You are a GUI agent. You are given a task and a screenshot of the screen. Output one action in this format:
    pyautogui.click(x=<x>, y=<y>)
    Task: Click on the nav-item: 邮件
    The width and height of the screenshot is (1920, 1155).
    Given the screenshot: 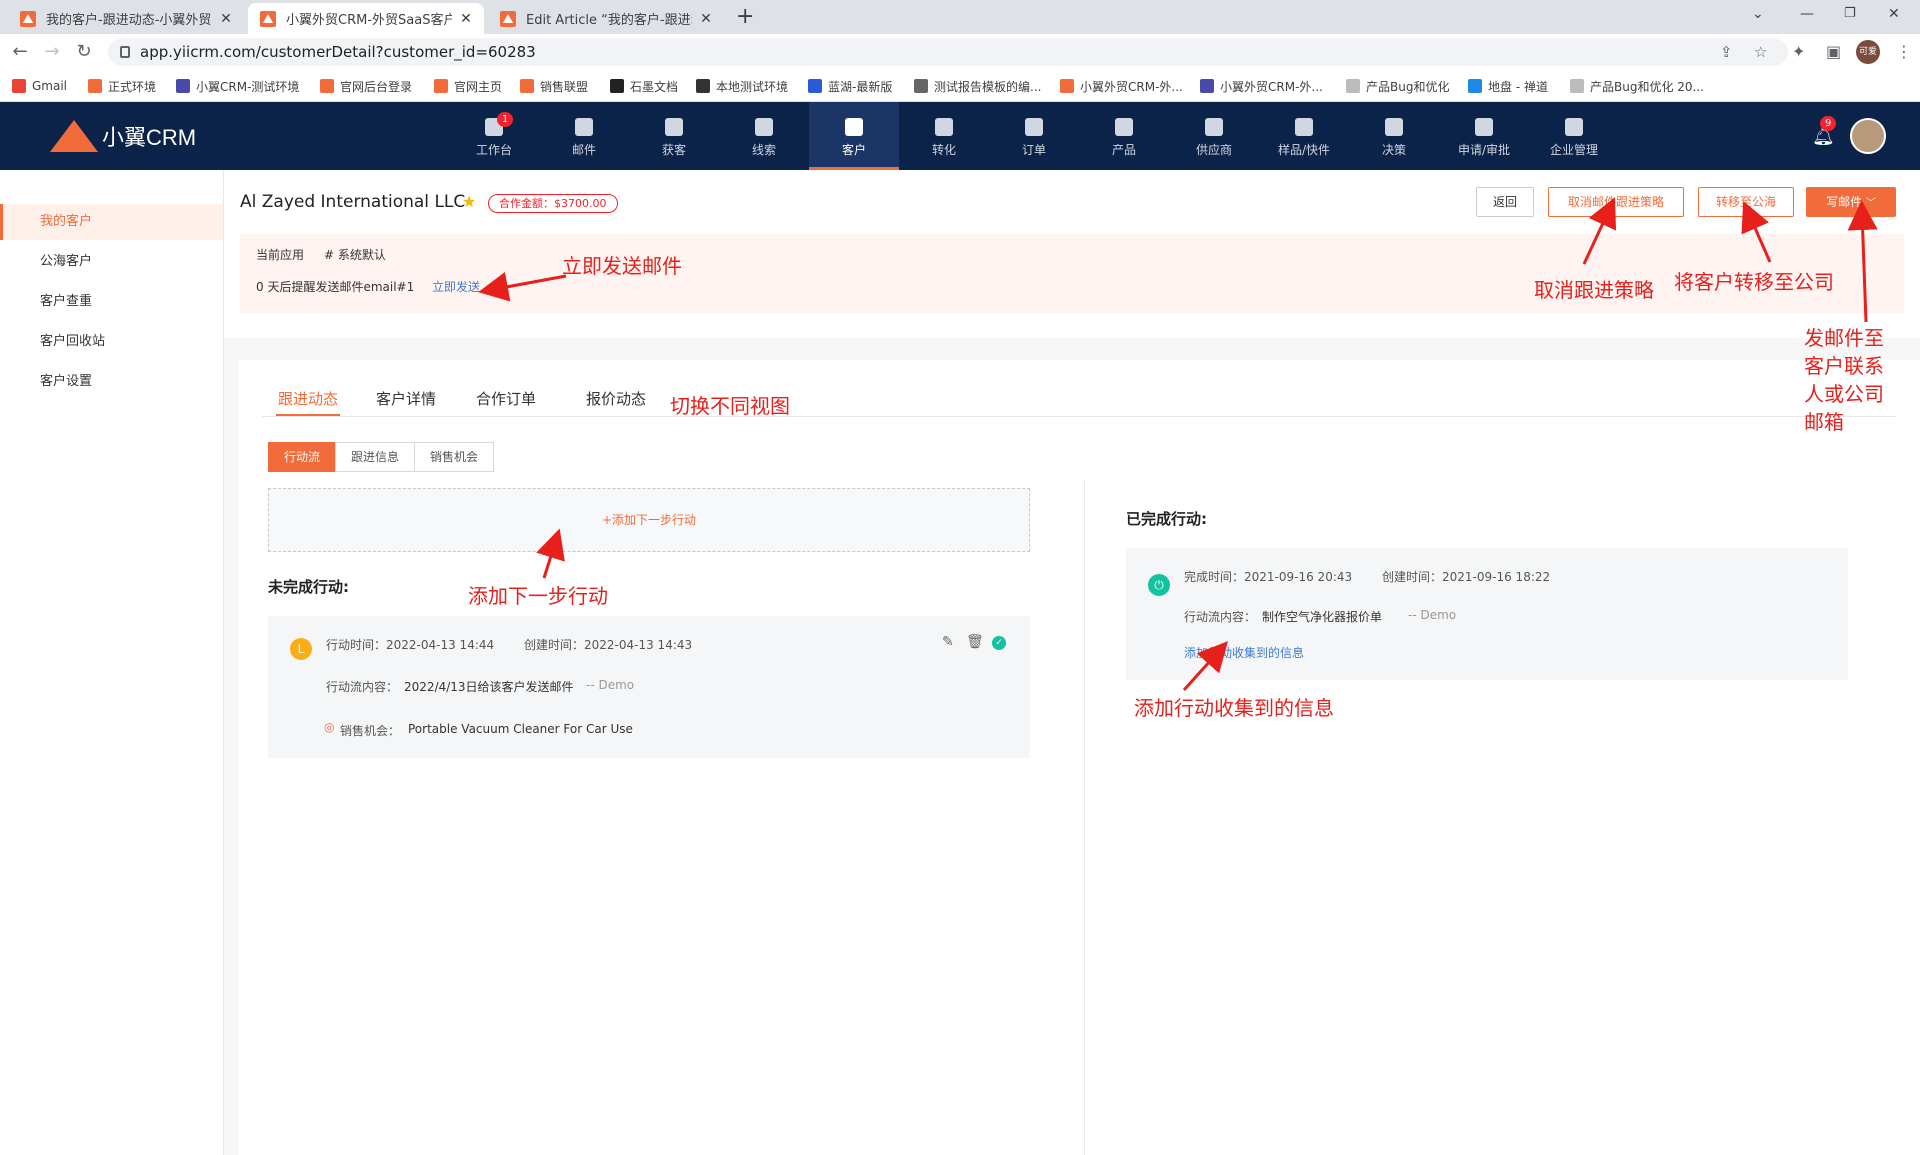 What is the action you would take?
    pyautogui.click(x=584, y=136)
    